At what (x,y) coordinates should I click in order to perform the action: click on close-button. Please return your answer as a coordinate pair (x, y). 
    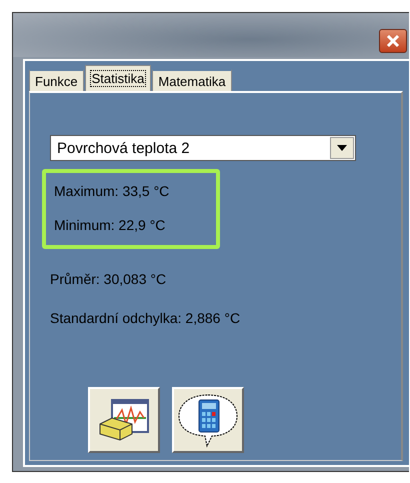
    Looking at the image, I should click on (393, 41).